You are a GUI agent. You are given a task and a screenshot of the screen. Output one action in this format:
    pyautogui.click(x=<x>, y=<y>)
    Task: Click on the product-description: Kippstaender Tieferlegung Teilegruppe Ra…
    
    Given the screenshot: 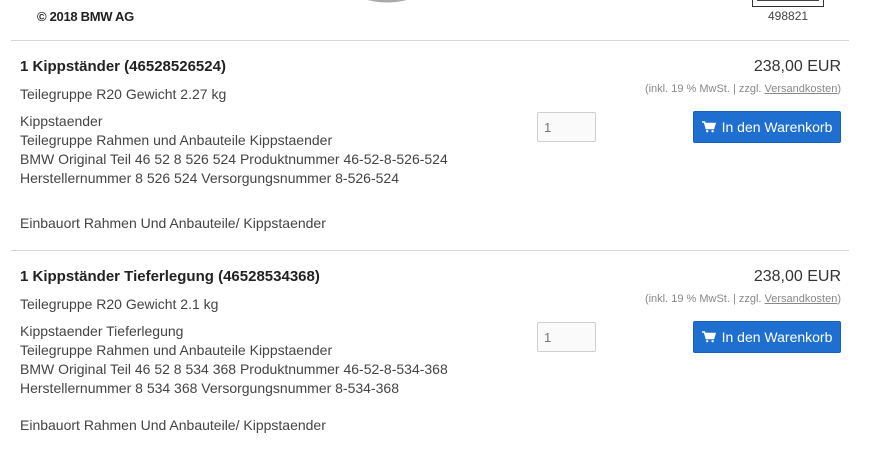 What is the action you would take?
    pyautogui.click(x=234, y=360)
    